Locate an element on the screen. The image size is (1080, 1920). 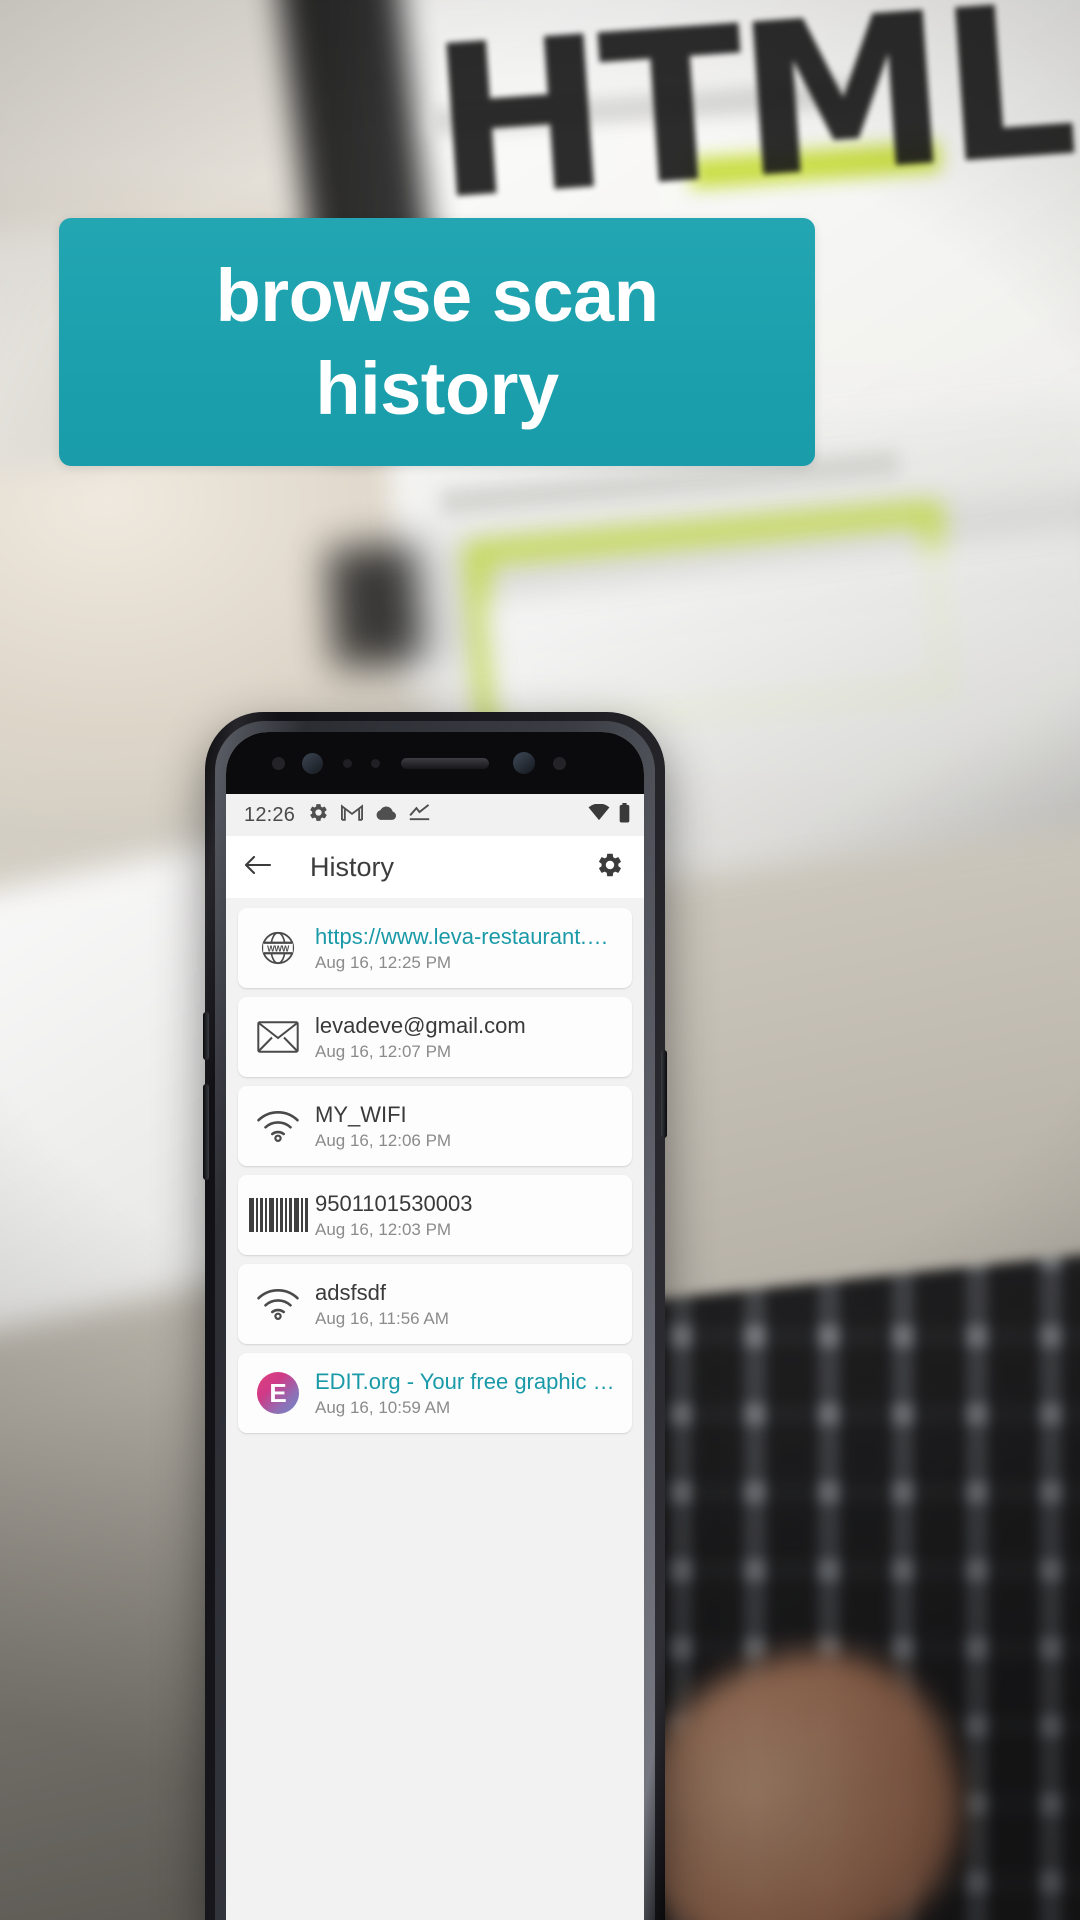
status-bar-notification-icons is located at coordinates (369, 815).